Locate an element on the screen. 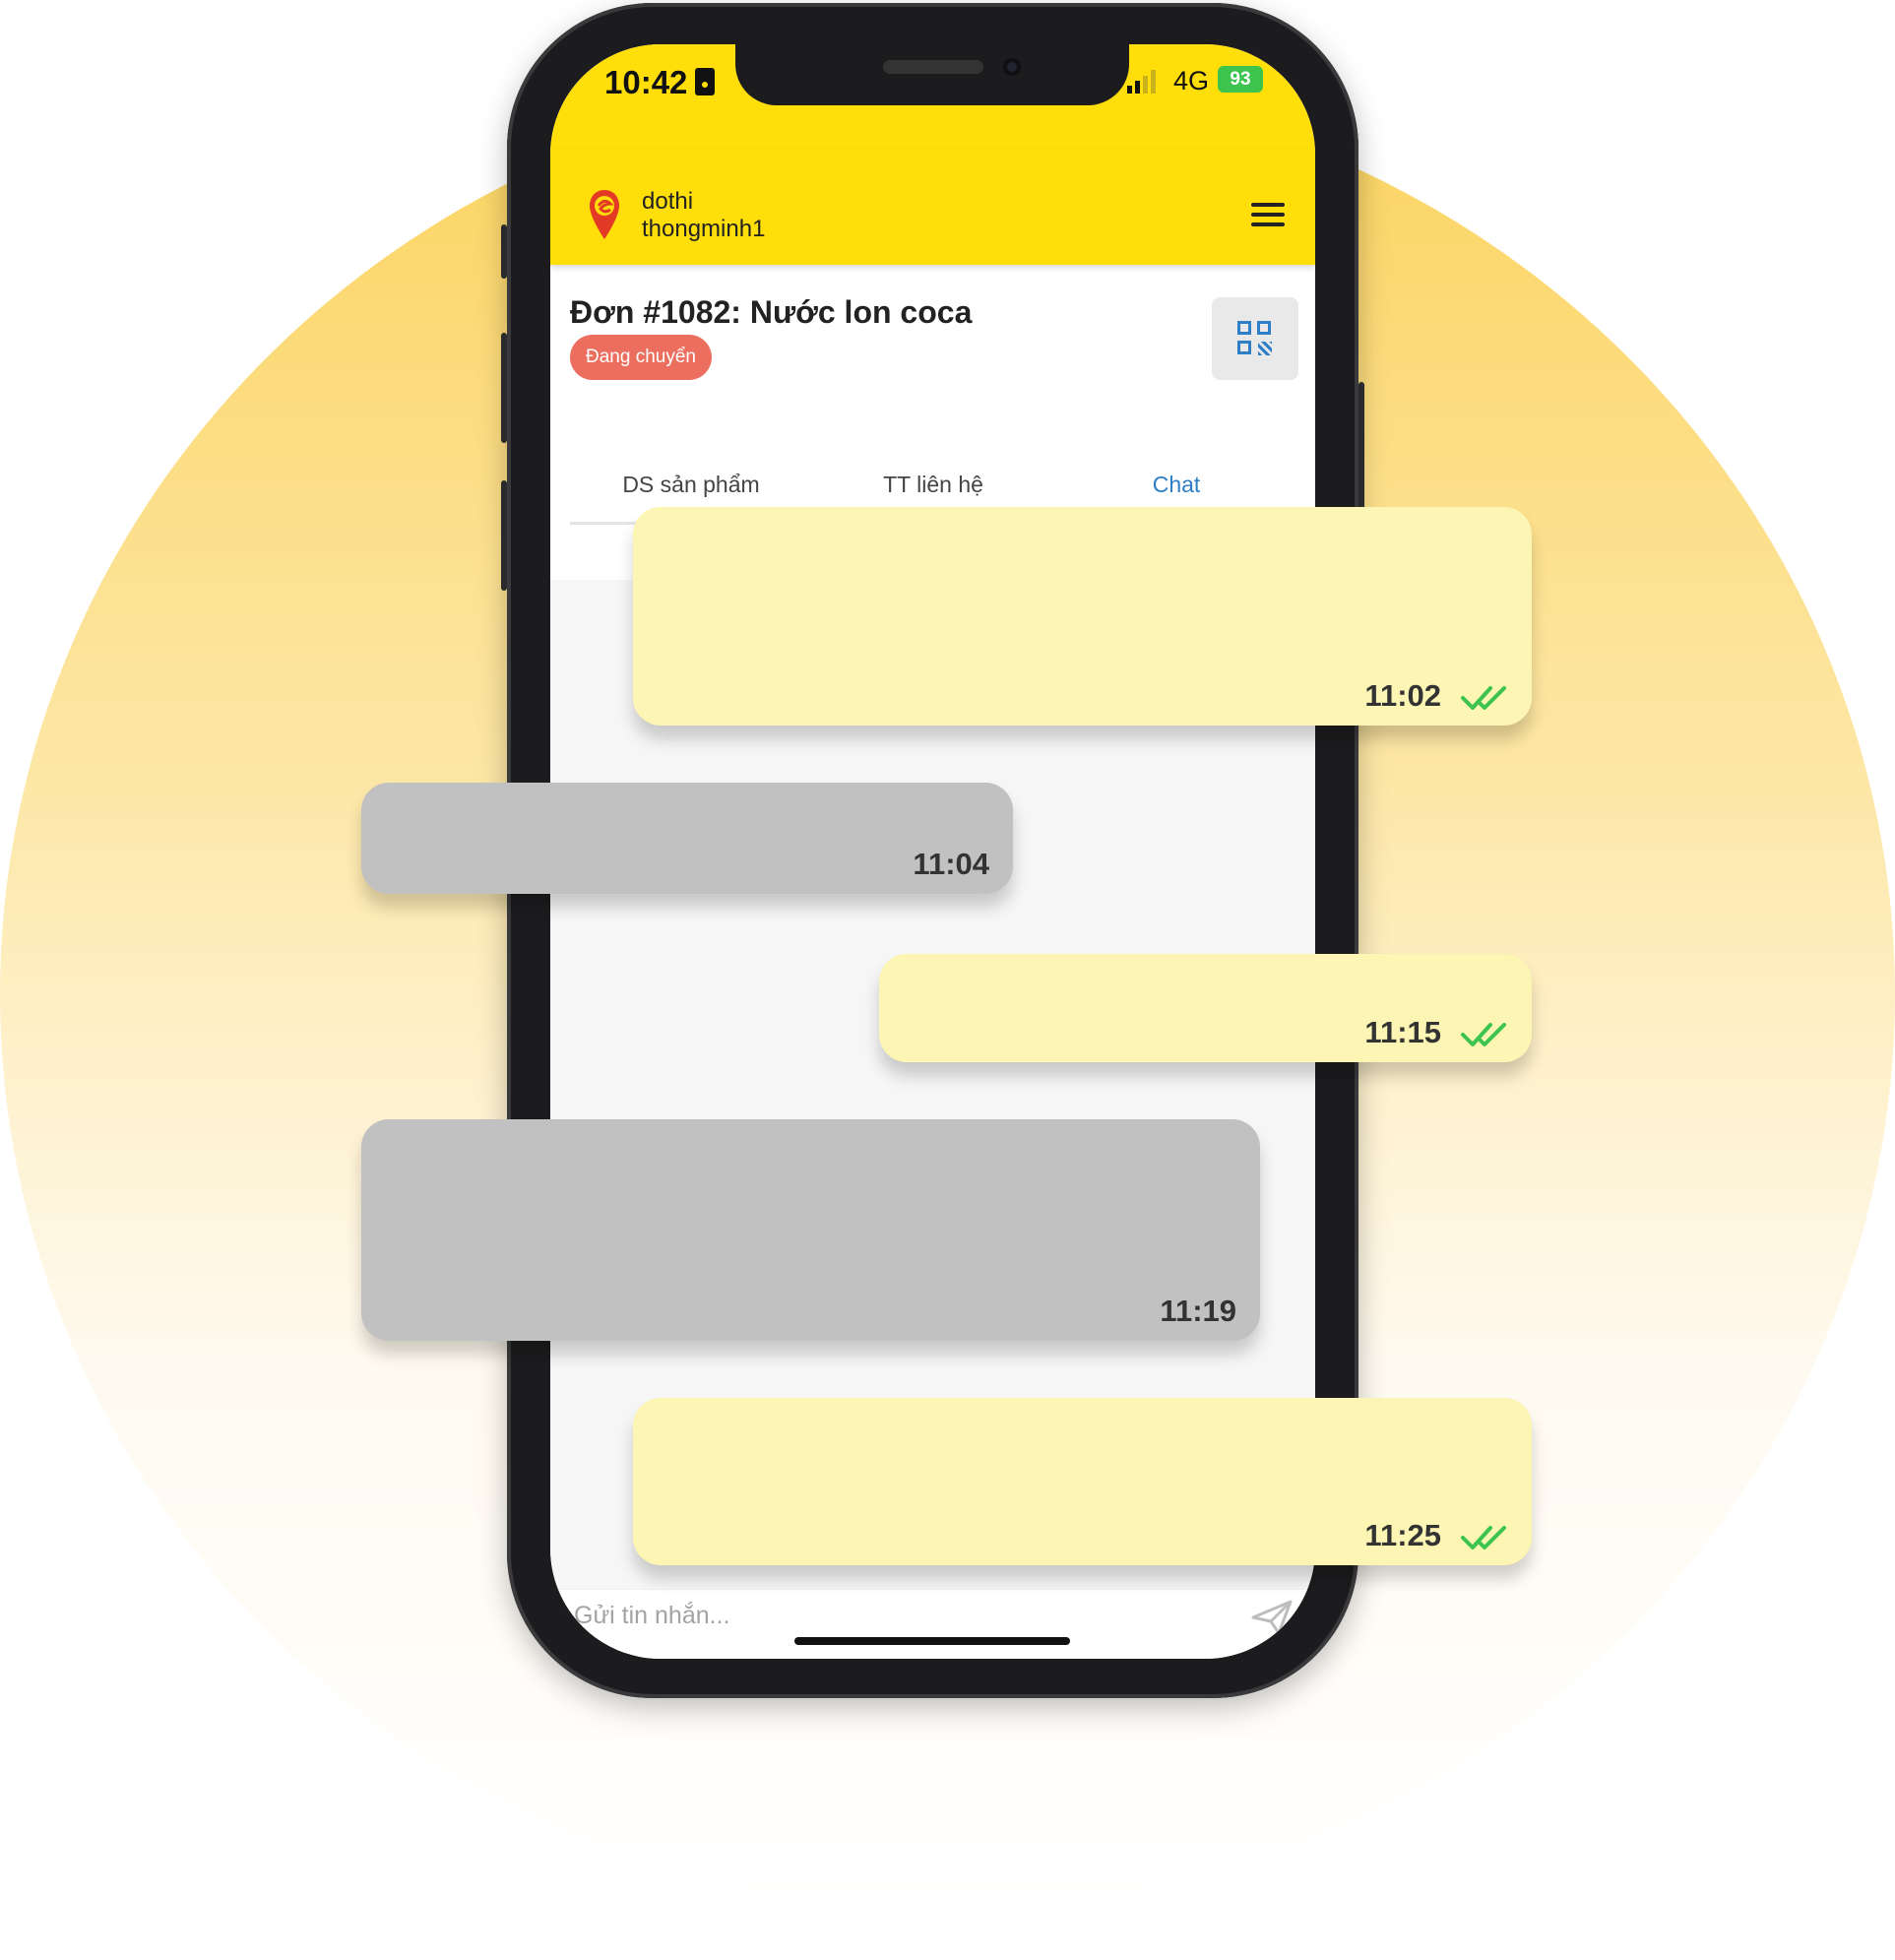 Image resolution: width=1895 pixels, height=1960 pixels. qr-icon is located at coordinates (1244, 328).